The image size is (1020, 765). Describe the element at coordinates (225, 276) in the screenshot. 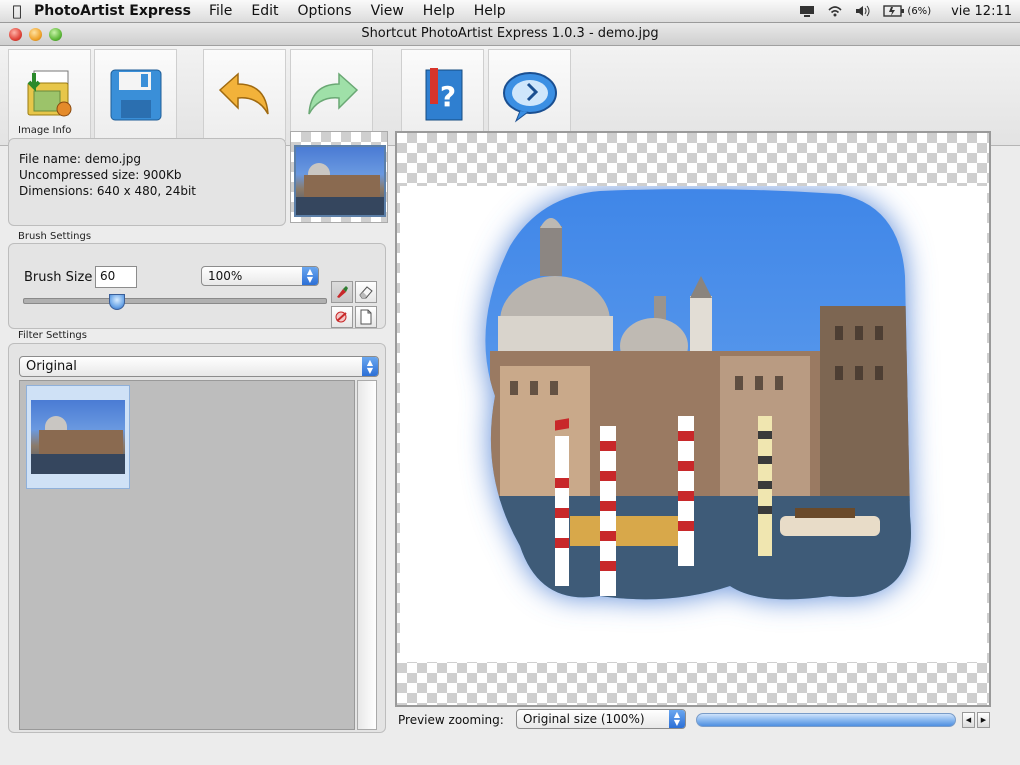

I see `brush-opacity-value: 100%` at that location.